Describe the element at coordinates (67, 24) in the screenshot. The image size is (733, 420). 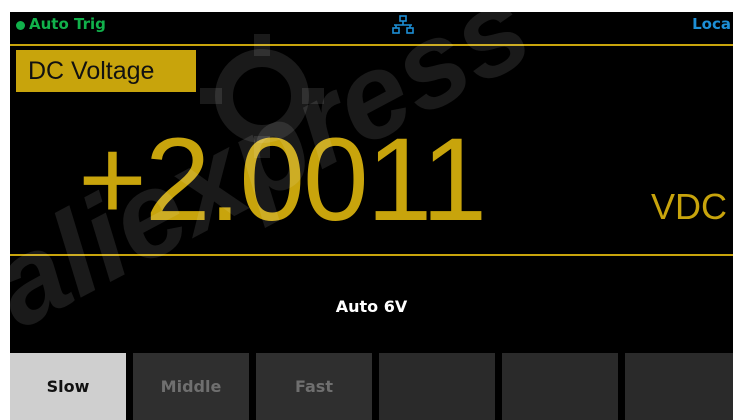
I see `trigger-status: Auto Trig` at that location.